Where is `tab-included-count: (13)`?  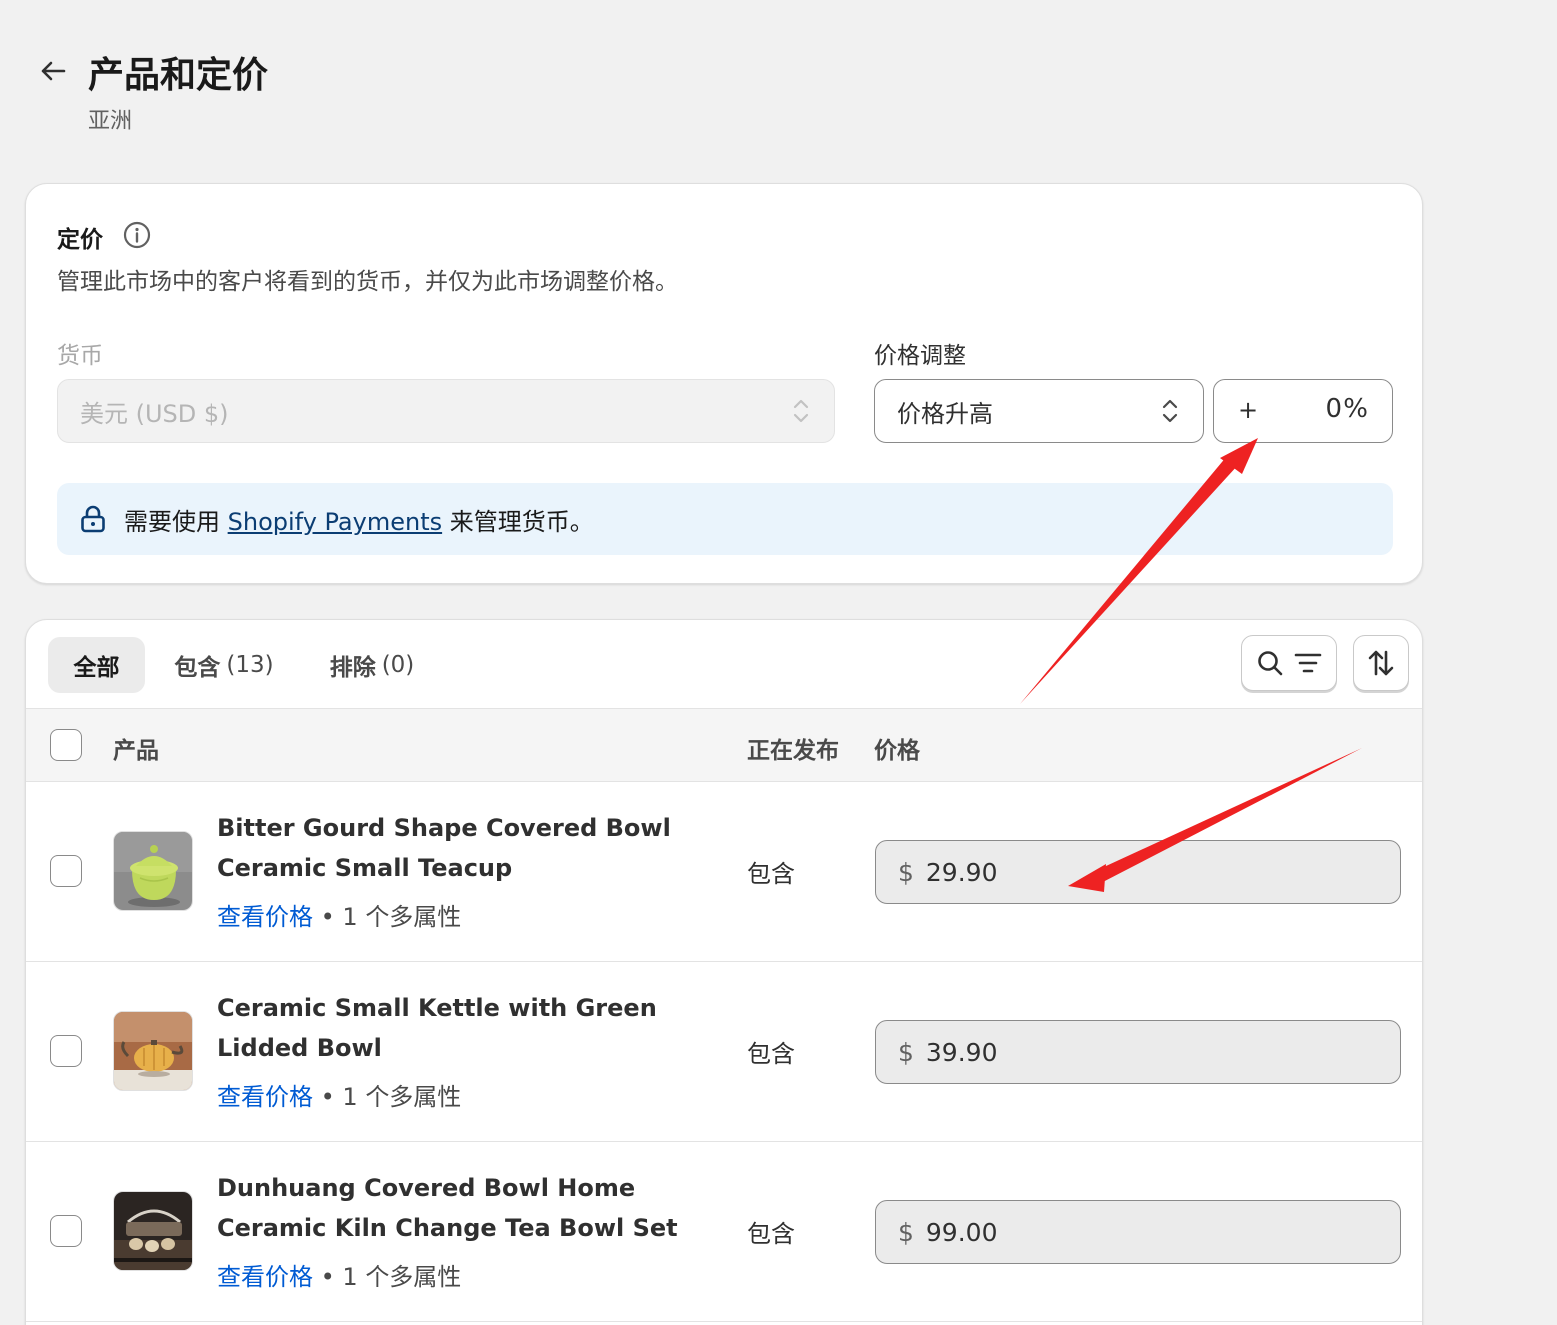
tab-included-count: (13) is located at coordinates (250, 665).